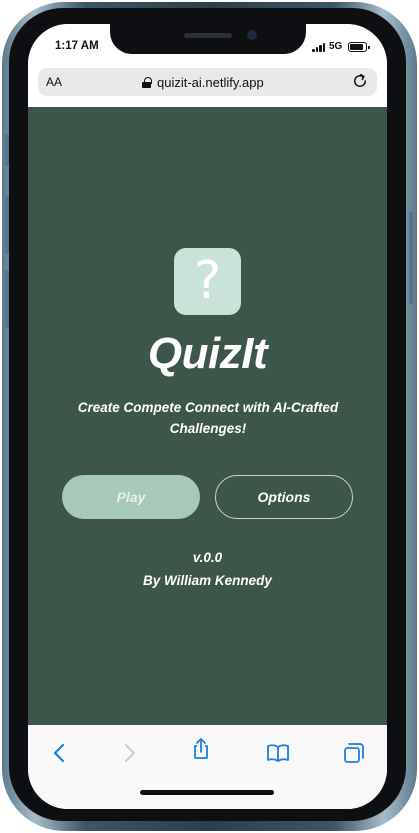 The height and width of the screenshot is (833, 419). I want to click on forward-icon, so click(129, 753).